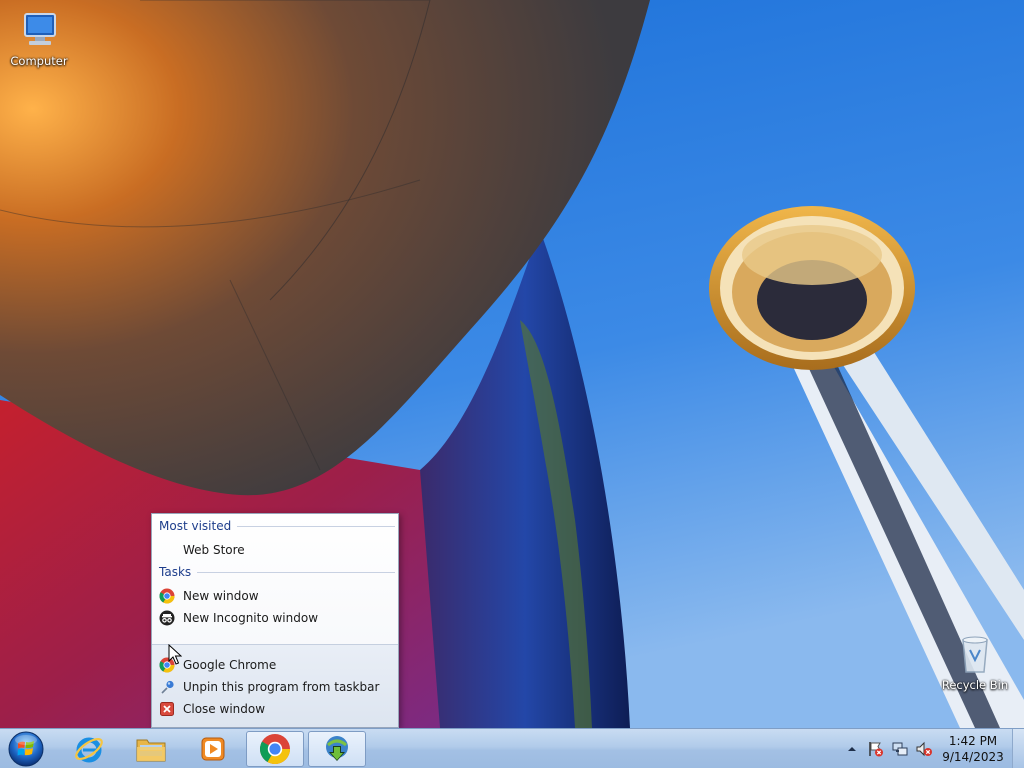  What do you see at coordinates (975, 685) in the screenshot?
I see `desktop-icon-label: Recycle Bin` at bounding box center [975, 685].